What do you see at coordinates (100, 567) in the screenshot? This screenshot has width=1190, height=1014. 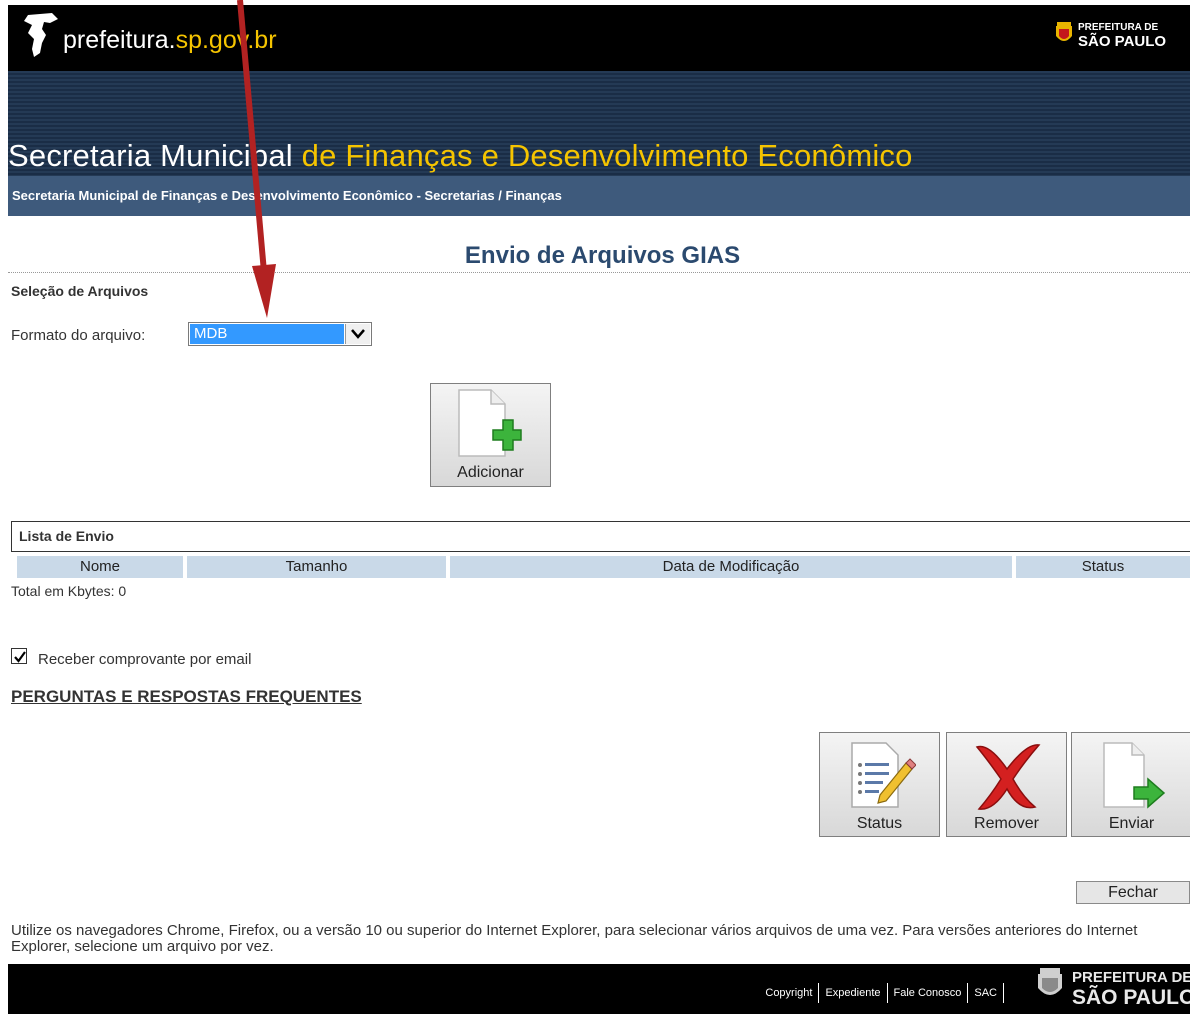 I see `column-header-name: Nome` at bounding box center [100, 567].